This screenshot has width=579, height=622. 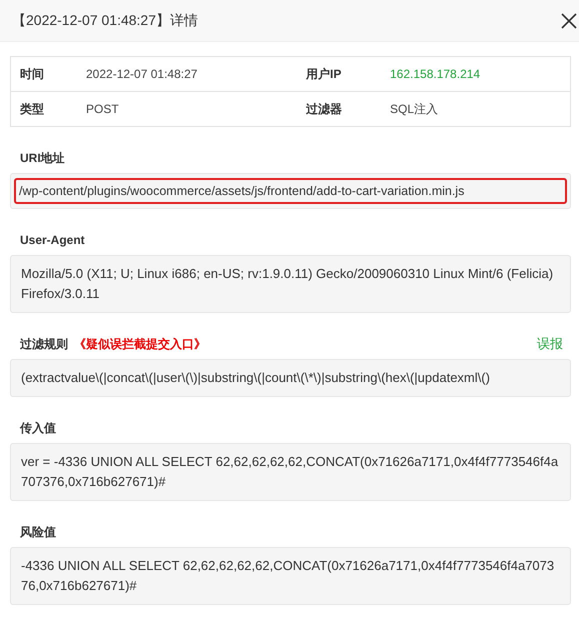 I want to click on report-link: 误报, so click(x=550, y=344).